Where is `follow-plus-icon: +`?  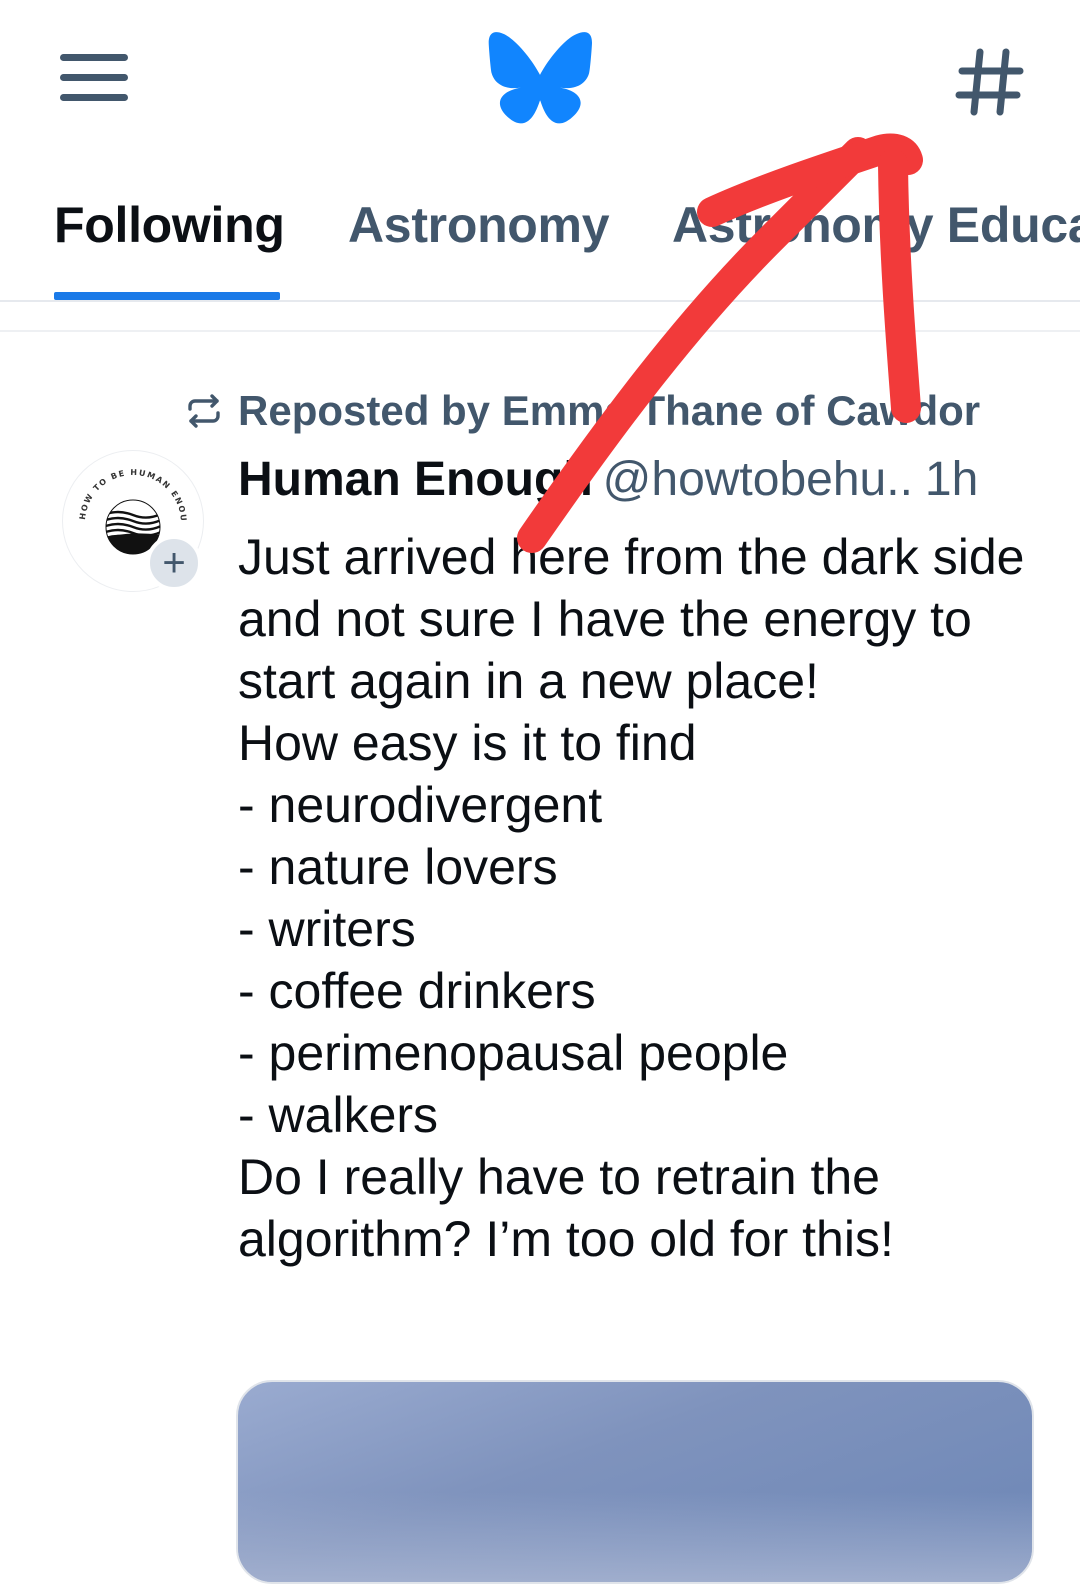 follow-plus-icon: + is located at coordinates (174, 563).